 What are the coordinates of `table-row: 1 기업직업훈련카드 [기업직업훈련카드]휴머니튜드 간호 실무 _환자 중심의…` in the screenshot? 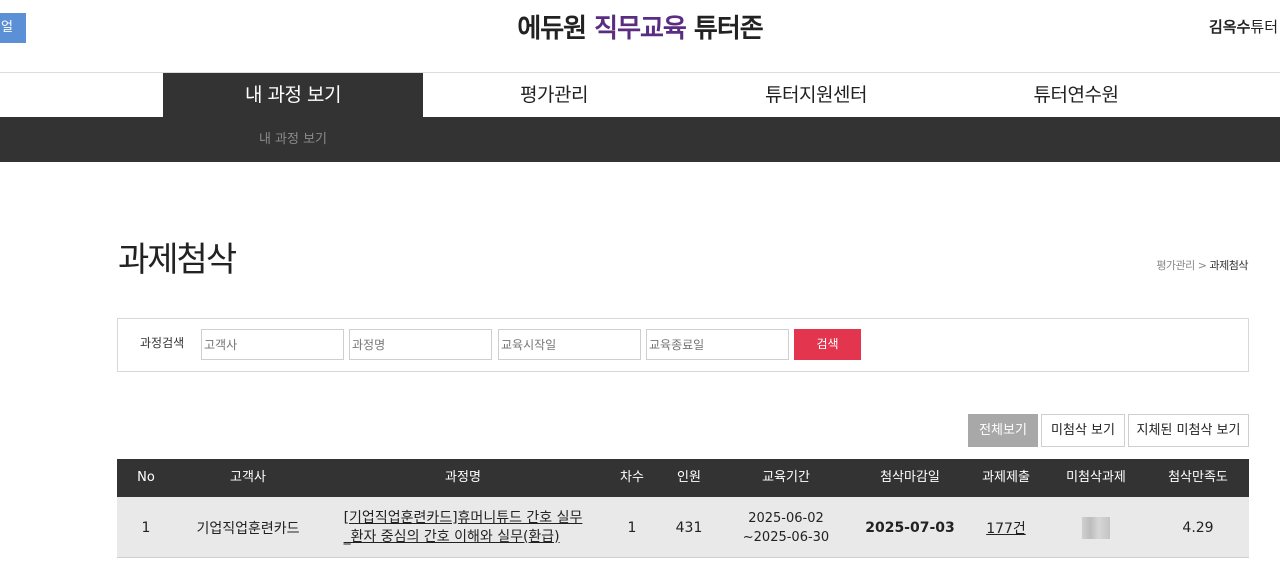 It's located at (683, 527).